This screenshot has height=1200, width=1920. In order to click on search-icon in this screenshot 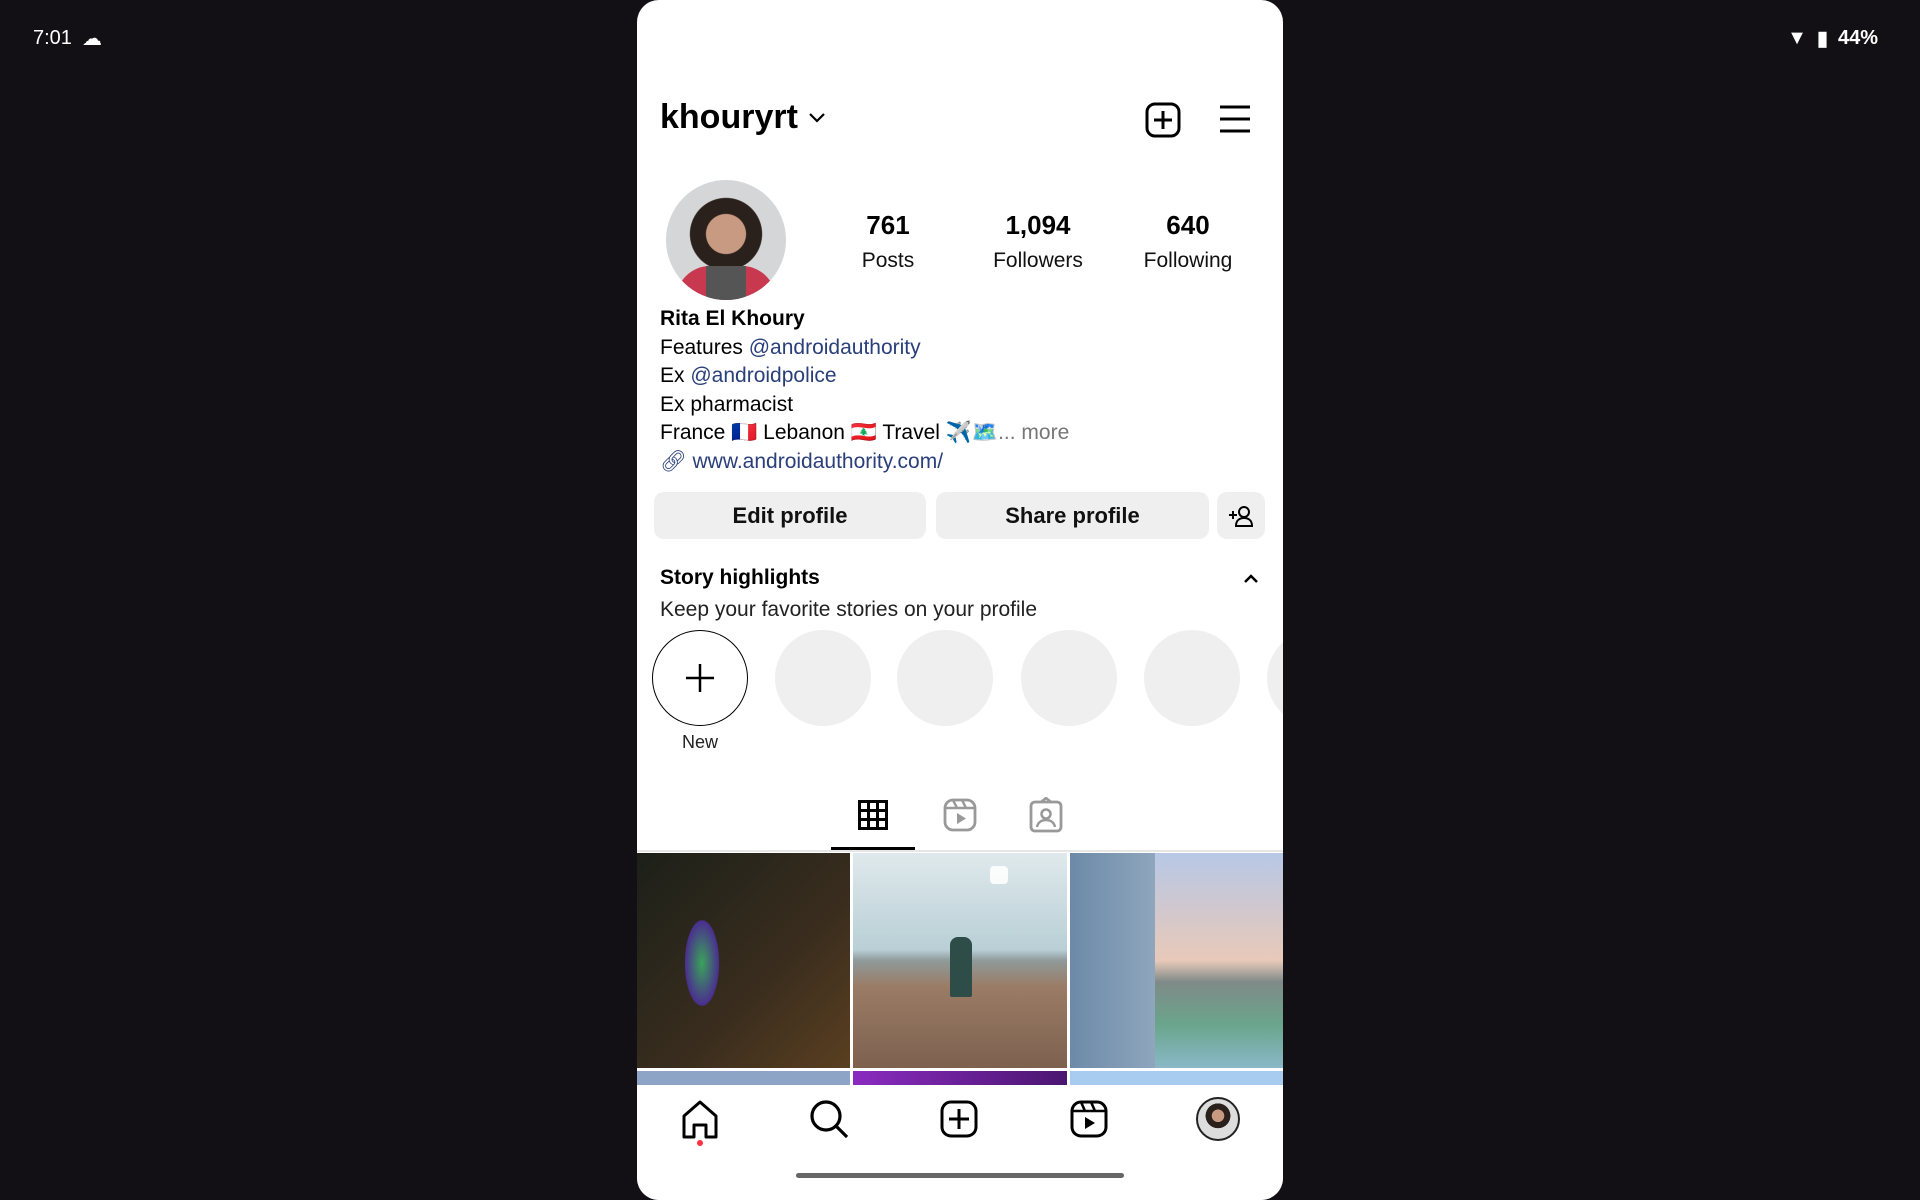, I will do `click(829, 1119)`.